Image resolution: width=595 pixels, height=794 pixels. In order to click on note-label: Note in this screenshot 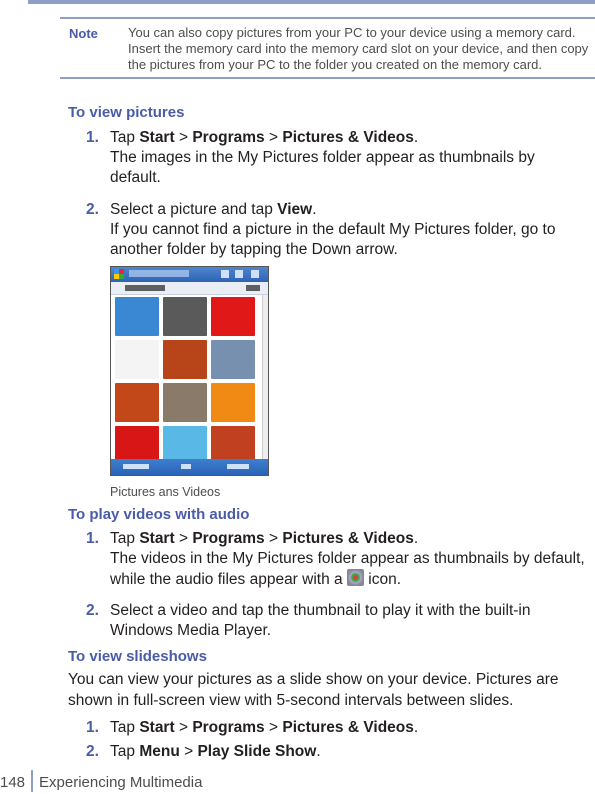, I will do `click(83, 33)`.